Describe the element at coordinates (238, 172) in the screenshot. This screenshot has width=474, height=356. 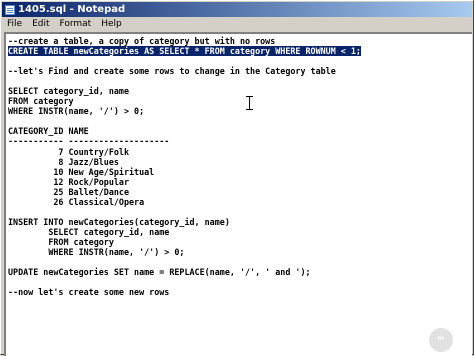
I see `text-line: 10 New Age/Spiritual` at that location.